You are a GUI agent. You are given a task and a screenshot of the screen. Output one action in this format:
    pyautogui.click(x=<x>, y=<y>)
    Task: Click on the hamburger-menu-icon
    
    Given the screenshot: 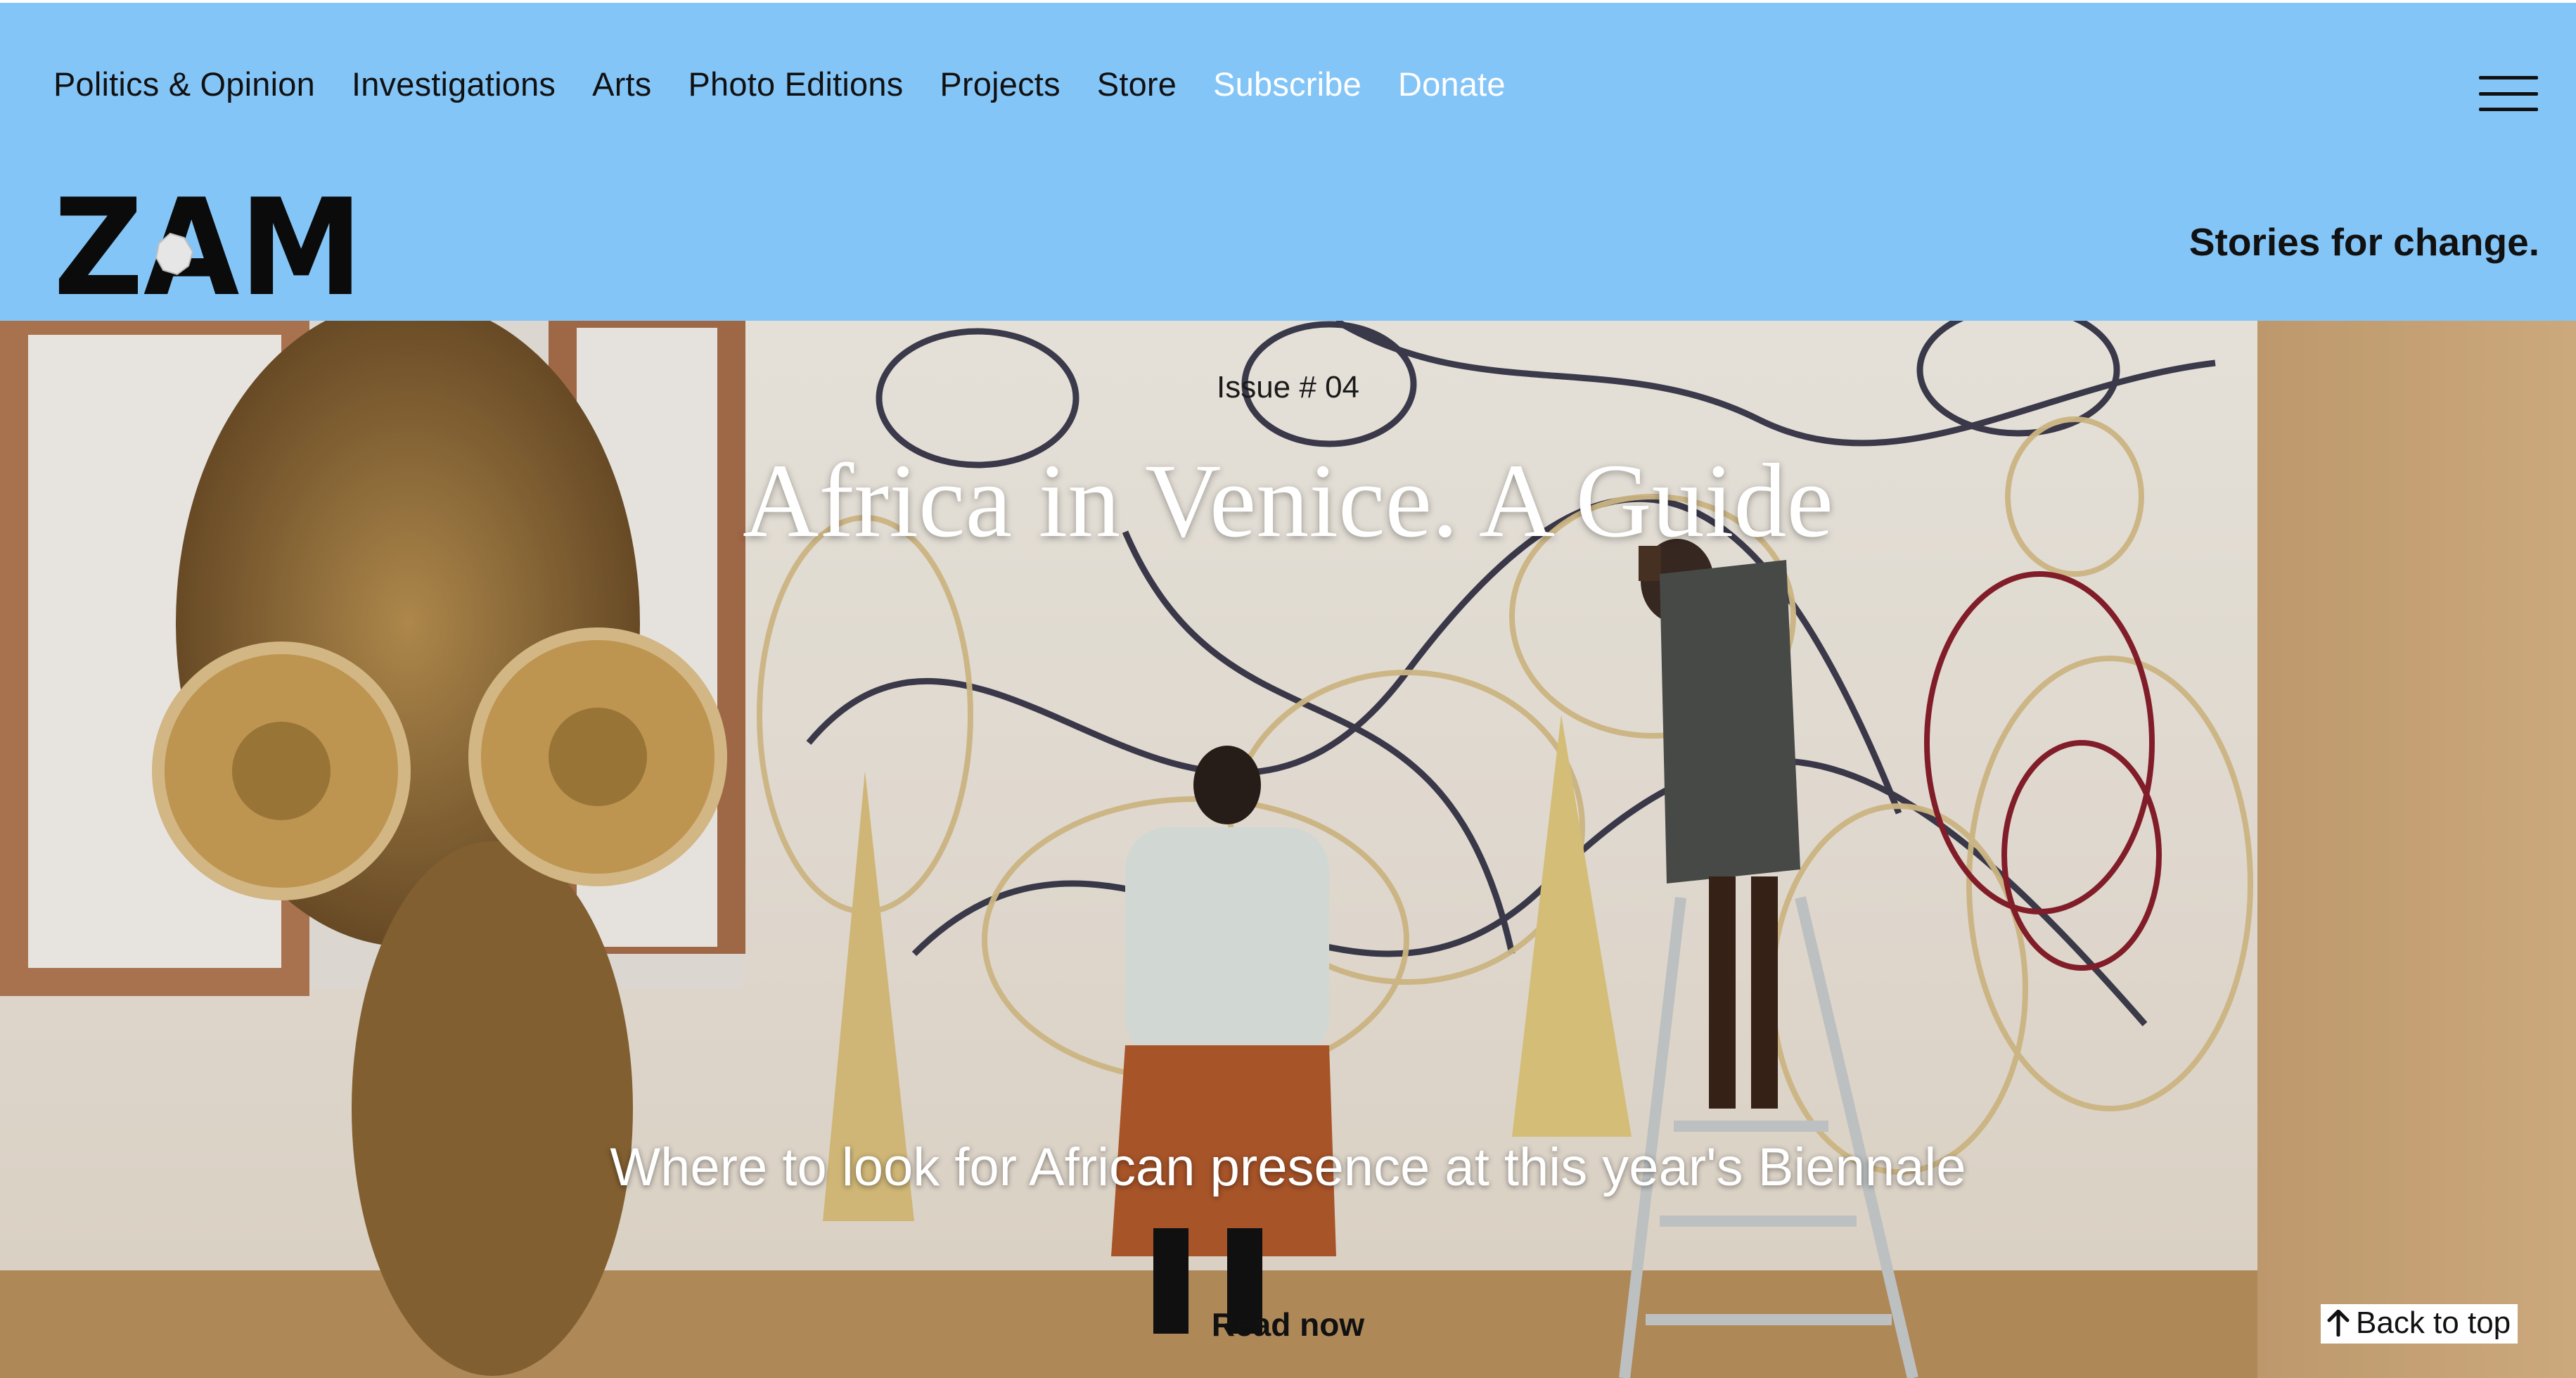 What is the action you would take?
    pyautogui.click(x=2508, y=94)
    